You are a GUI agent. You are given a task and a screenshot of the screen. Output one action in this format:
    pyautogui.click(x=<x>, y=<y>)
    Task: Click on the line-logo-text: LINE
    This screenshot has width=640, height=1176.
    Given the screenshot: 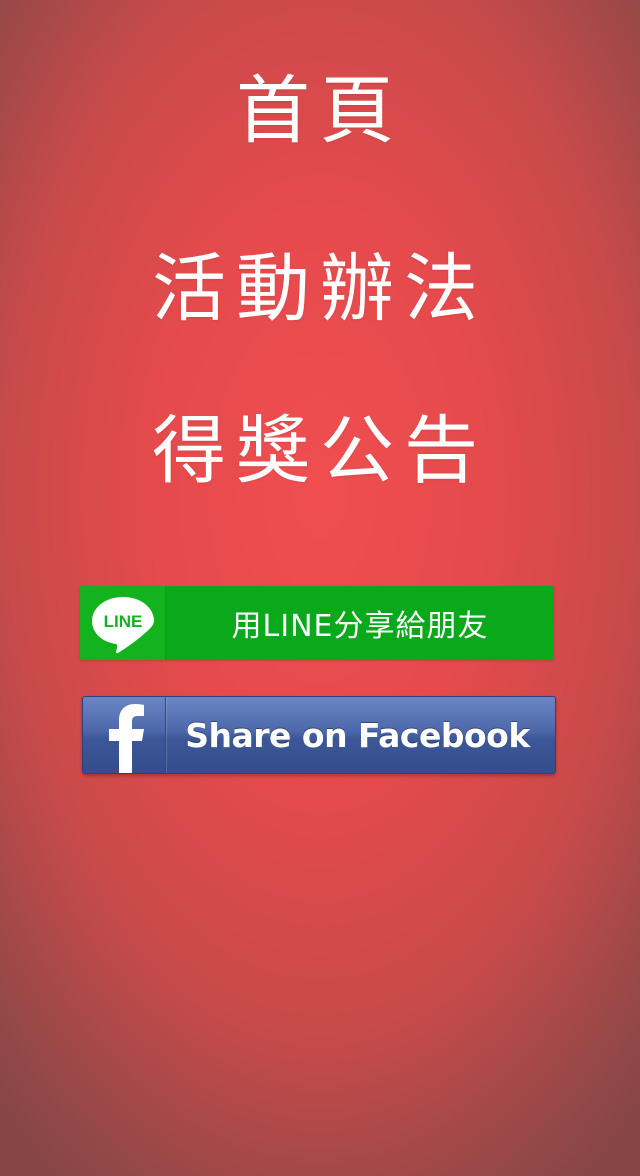 What is the action you would take?
    pyautogui.click(x=122, y=621)
    